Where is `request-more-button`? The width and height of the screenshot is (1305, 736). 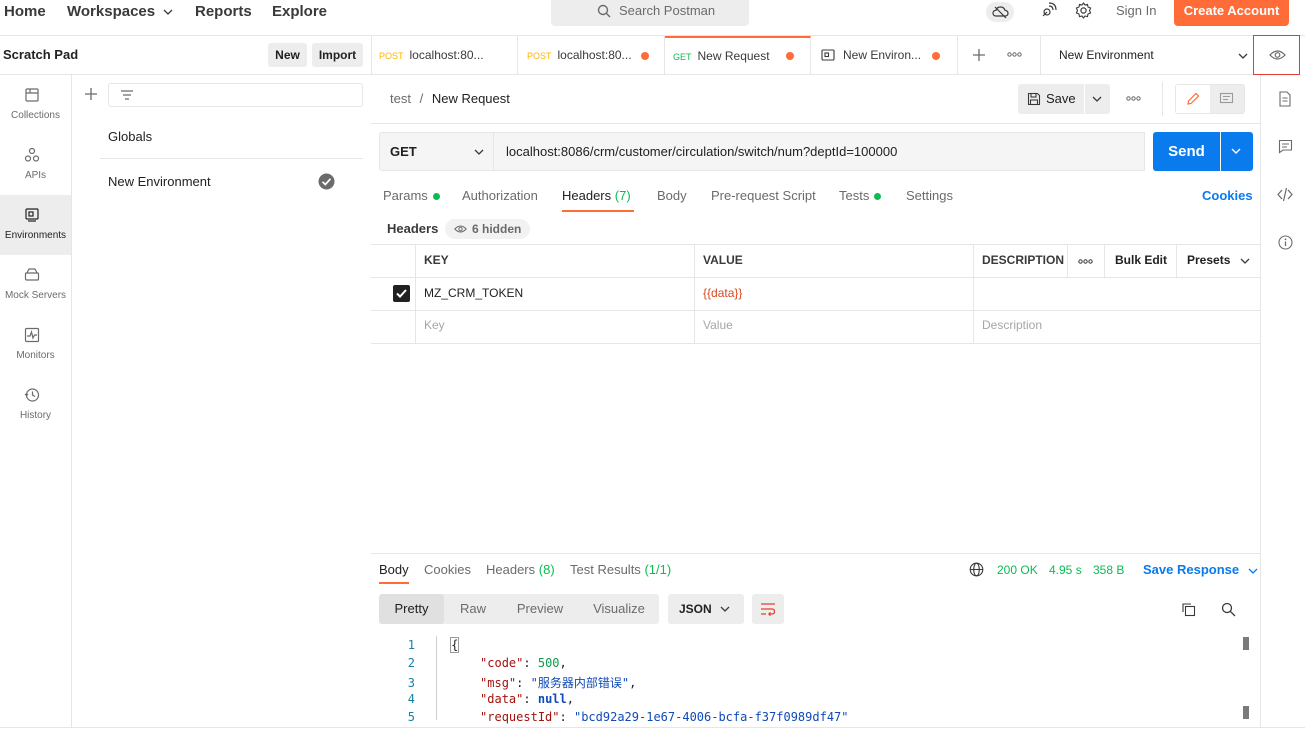 request-more-button is located at coordinates (1133, 98).